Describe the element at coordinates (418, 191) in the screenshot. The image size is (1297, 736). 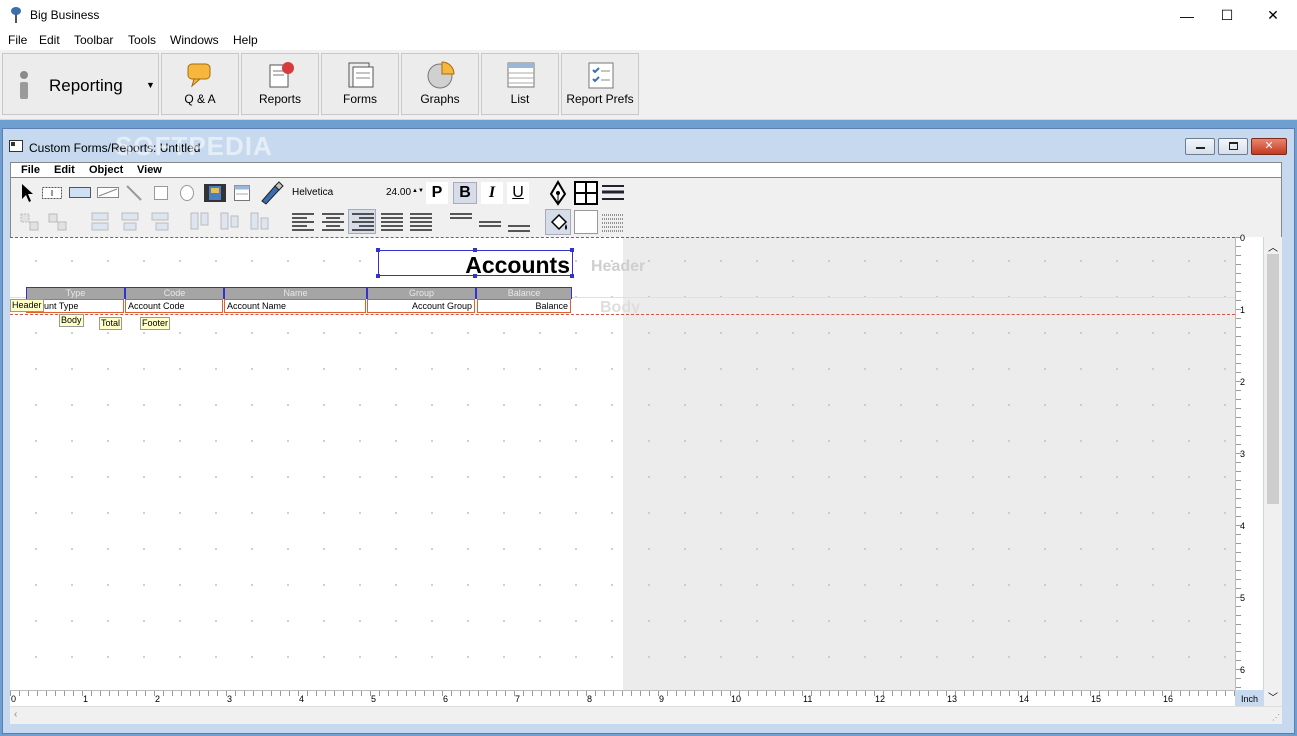
I see `font-size-stepper-icon: ▲▼` at that location.